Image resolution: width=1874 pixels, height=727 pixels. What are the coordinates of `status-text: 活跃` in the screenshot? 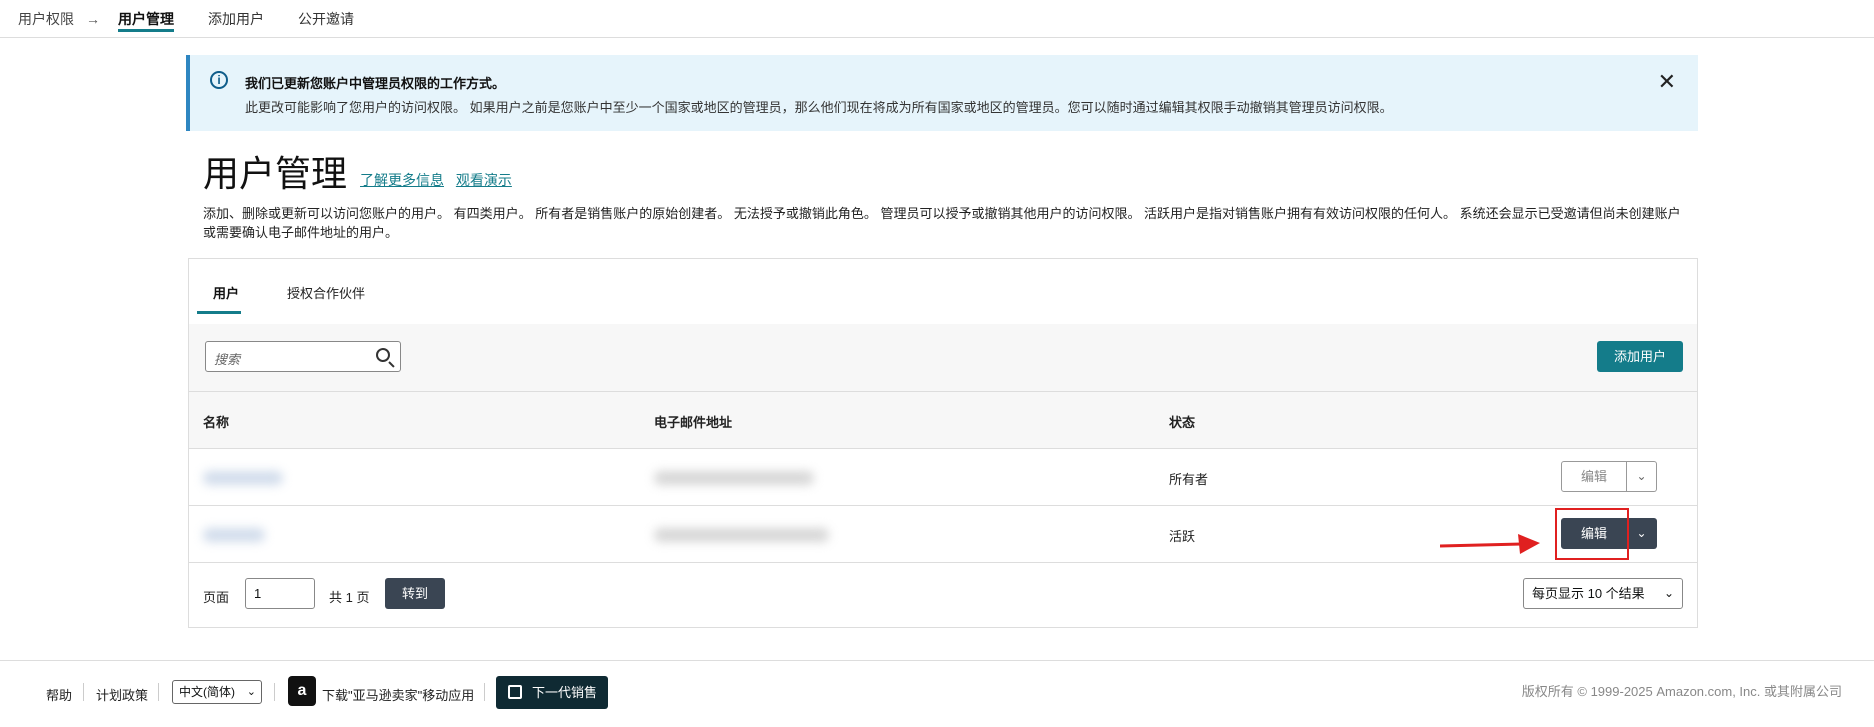 It's located at (1182, 536).